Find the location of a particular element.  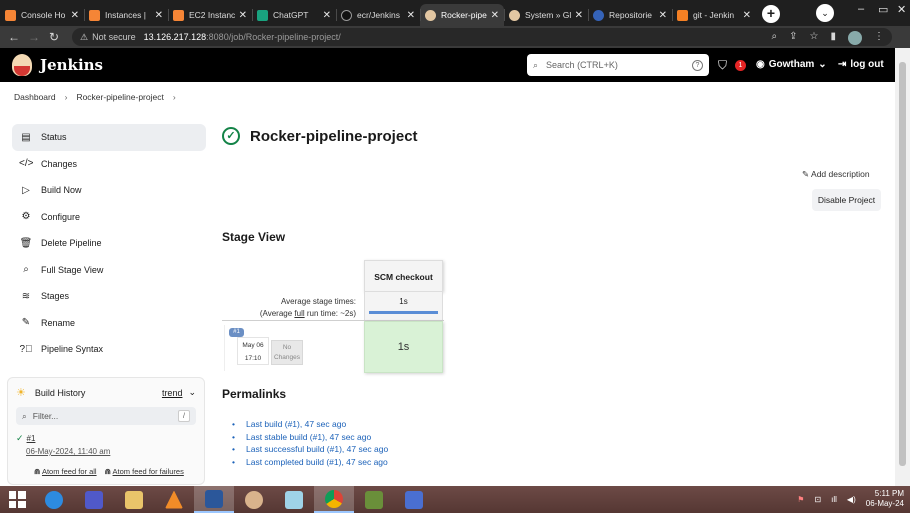

browser-menu-icon: ⋮ is located at coordinates (879, 38).